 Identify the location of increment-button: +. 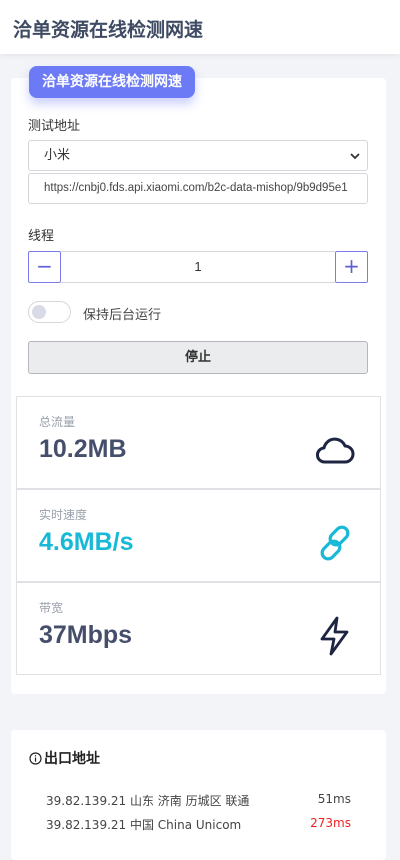
(351, 267).